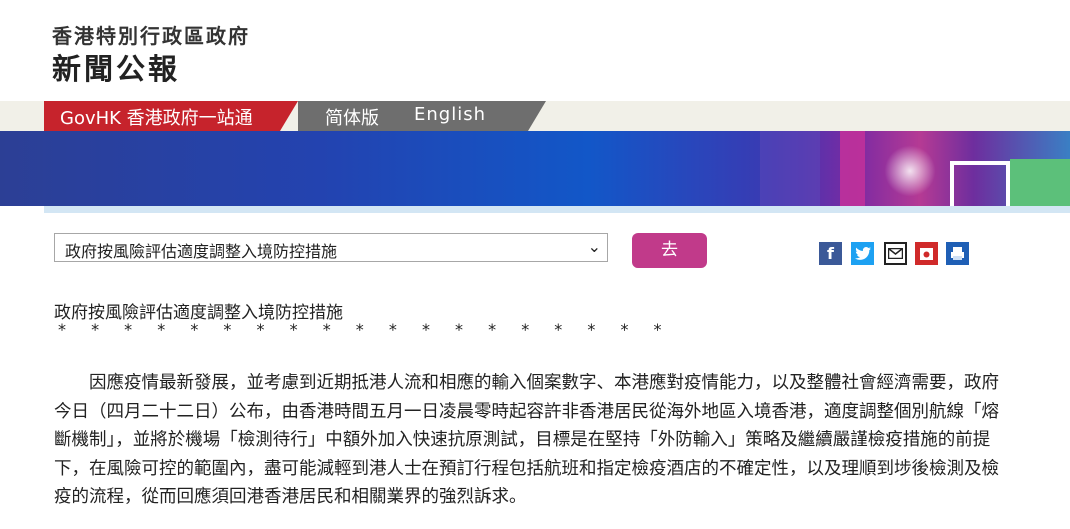 The height and width of the screenshot is (529, 1070). What do you see at coordinates (910, 171) in the screenshot?
I see `banner-glow` at bounding box center [910, 171].